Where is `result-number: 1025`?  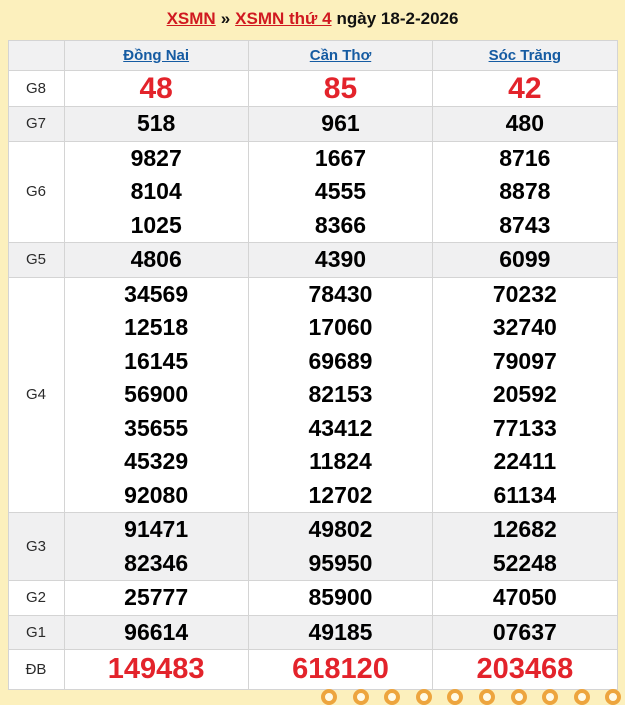
result-number: 1025 is located at coordinates (156, 224).